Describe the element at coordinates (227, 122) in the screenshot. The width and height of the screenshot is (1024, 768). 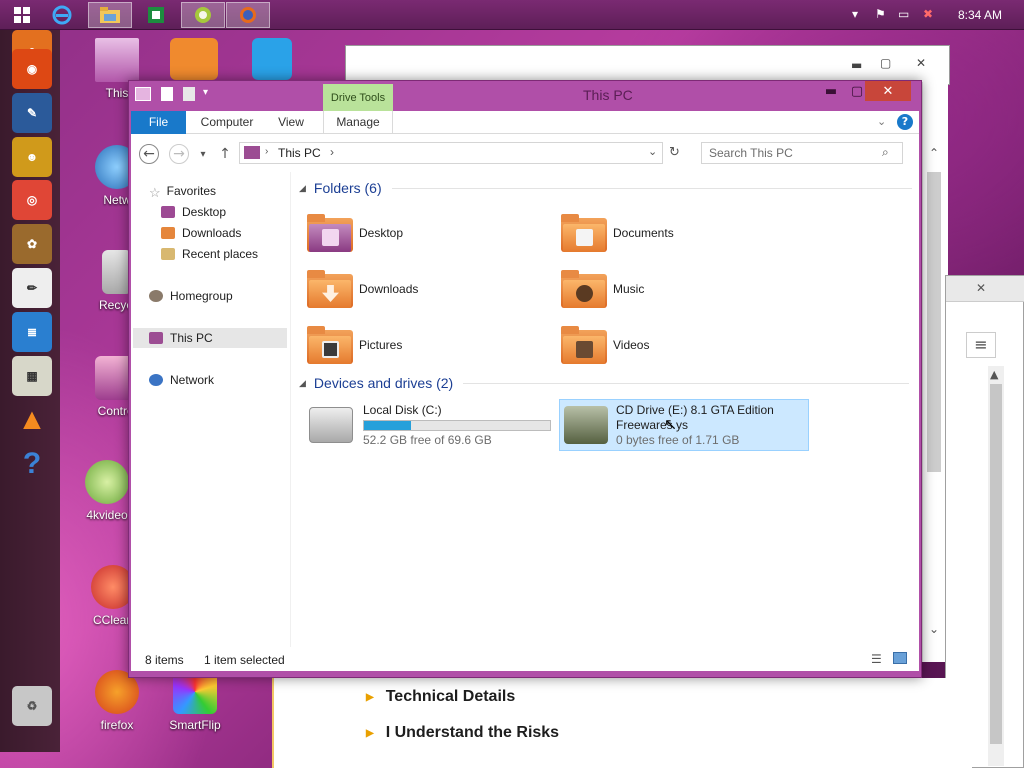
I see `tab-computer: Computer` at that location.